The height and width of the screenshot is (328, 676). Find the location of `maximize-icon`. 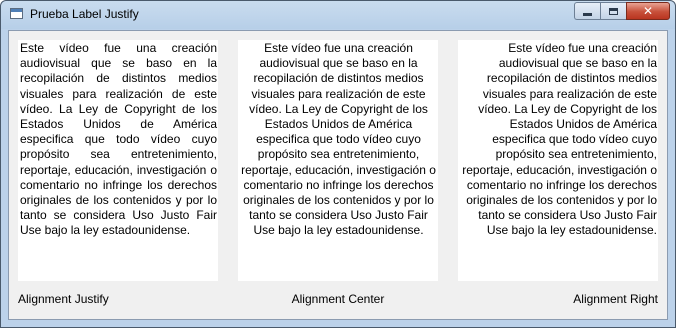

maximize-icon is located at coordinates (613, 11).